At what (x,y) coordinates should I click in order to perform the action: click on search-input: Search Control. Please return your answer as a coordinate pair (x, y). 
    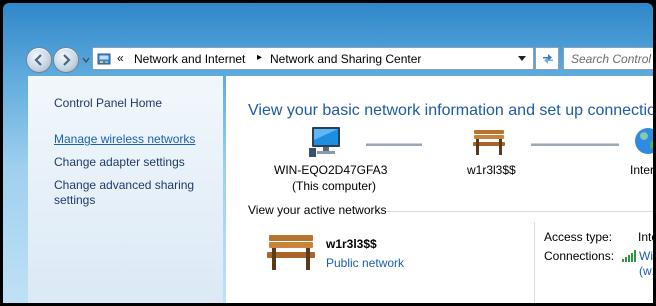
    Looking at the image, I should click on (608, 58).